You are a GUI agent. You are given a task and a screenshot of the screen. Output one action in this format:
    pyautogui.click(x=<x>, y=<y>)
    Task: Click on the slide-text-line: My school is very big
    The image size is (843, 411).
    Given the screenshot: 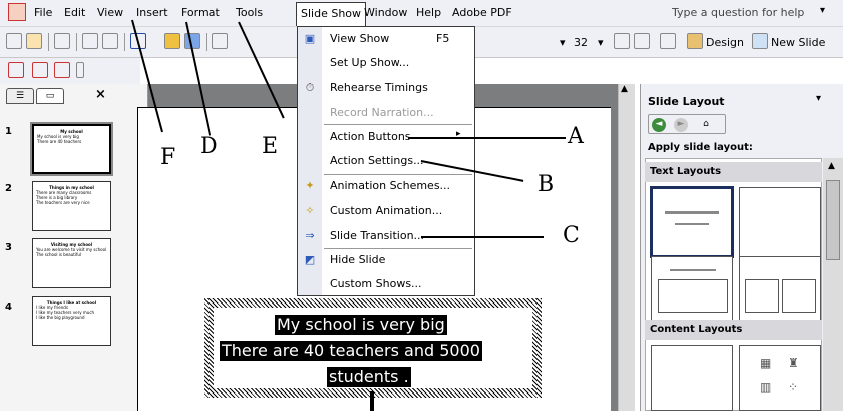 What is the action you would take?
    pyautogui.click(x=361, y=325)
    